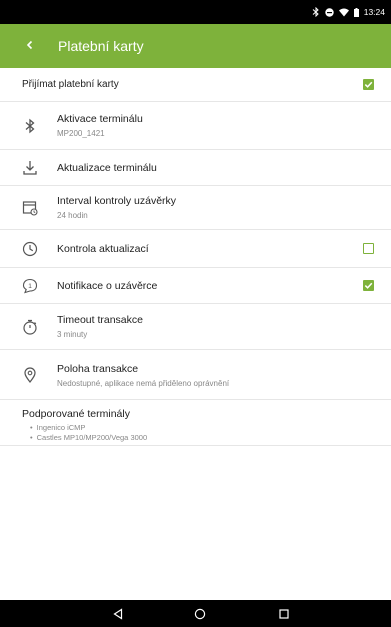 This screenshot has width=391, height=627. I want to click on list-item: Castles MP10/MP200/Vega 3000, so click(89, 438).